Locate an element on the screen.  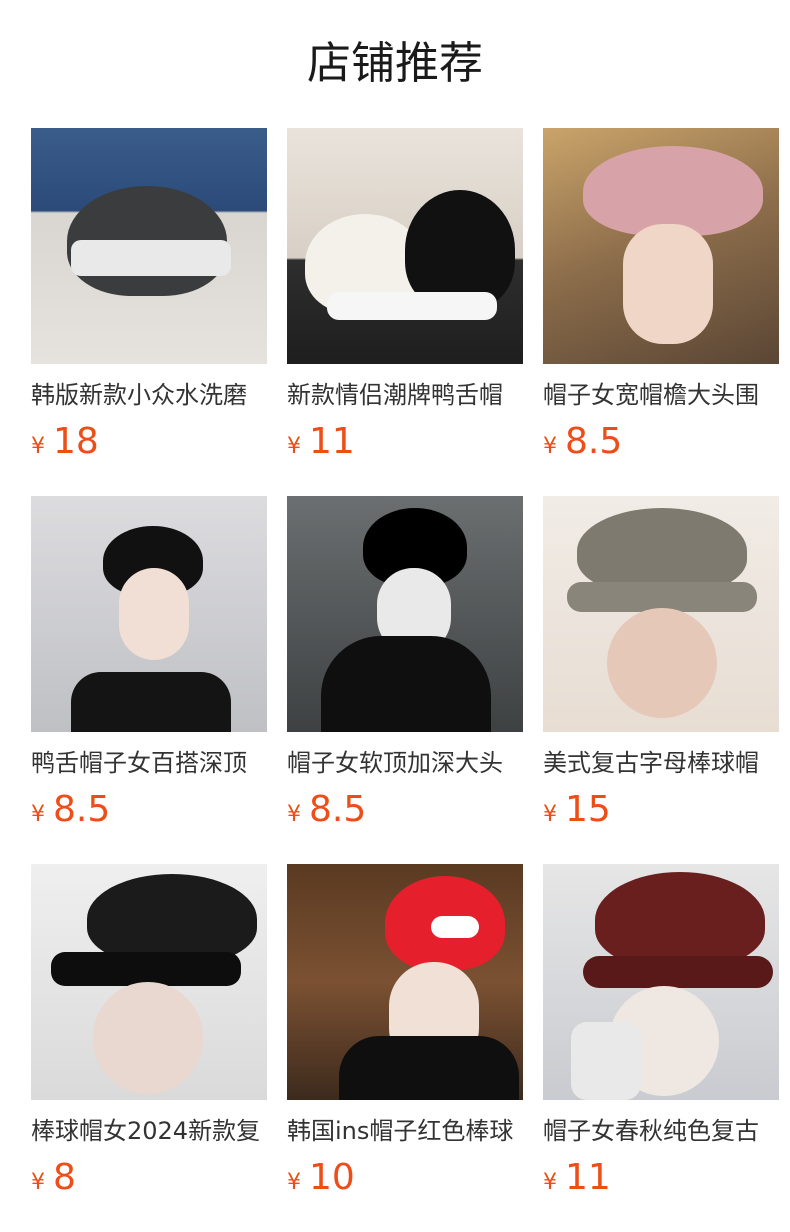
product-card: 帽子女春秋纯色复古 ¥11 is located at coordinates (661, 1040).